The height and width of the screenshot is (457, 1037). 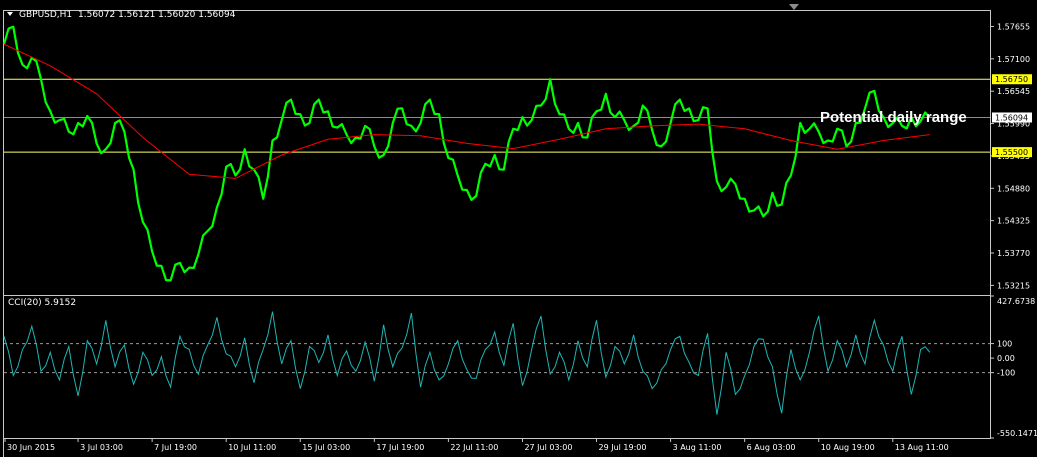 What do you see at coordinates (922, 447) in the screenshot?
I see `time-tick-label: 13 Aug 11:00` at bounding box center [922, 447].